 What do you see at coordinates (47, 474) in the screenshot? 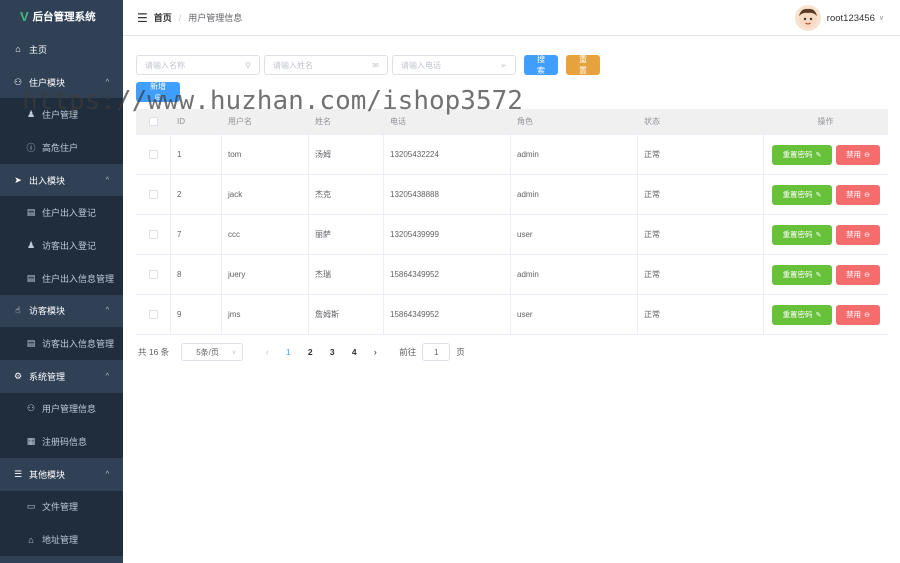
I see `sidebar-item-label: 其他模块` at bounding box center [47, 474].